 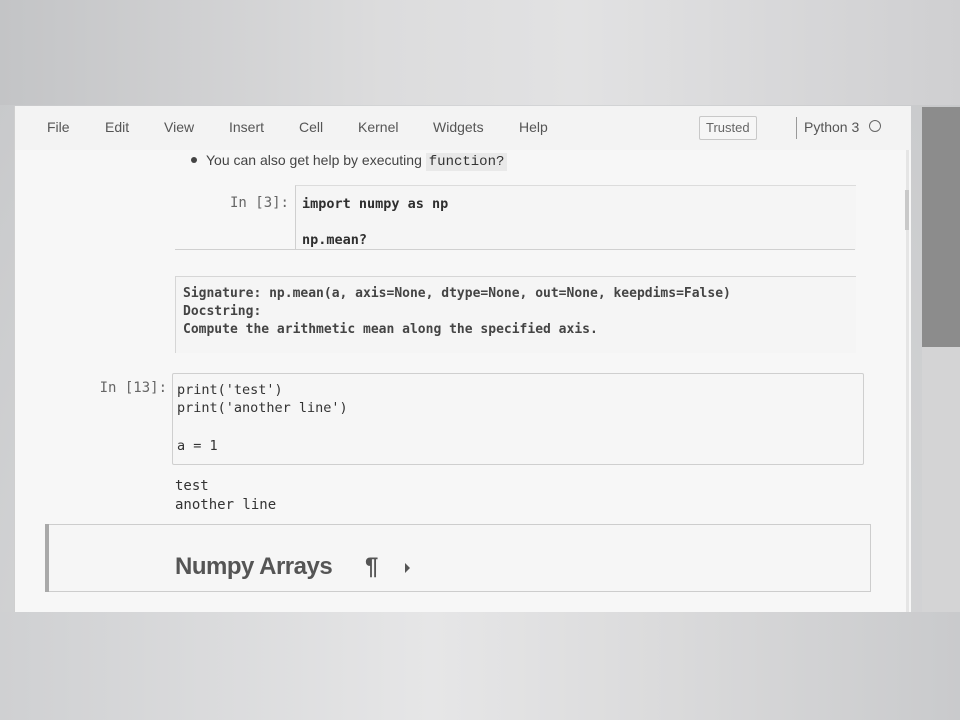 What do you see at coordinates (907, 210) in the screenshot?
I see `scrollbar-thumb` at bounding box center [907, 210].